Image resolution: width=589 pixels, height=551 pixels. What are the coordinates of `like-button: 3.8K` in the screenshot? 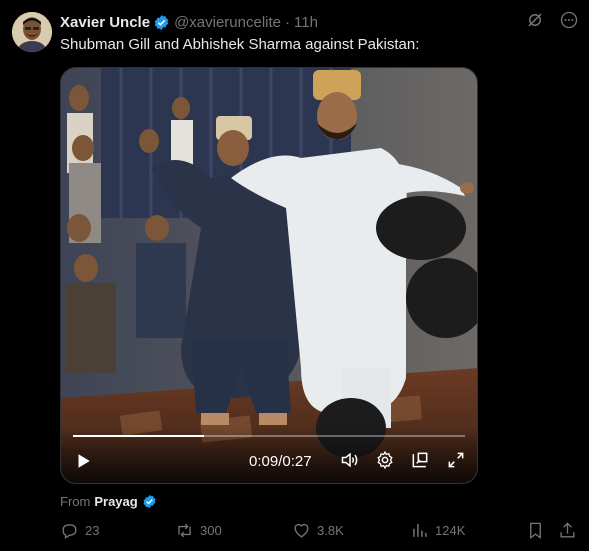 It's located at (318, 530).